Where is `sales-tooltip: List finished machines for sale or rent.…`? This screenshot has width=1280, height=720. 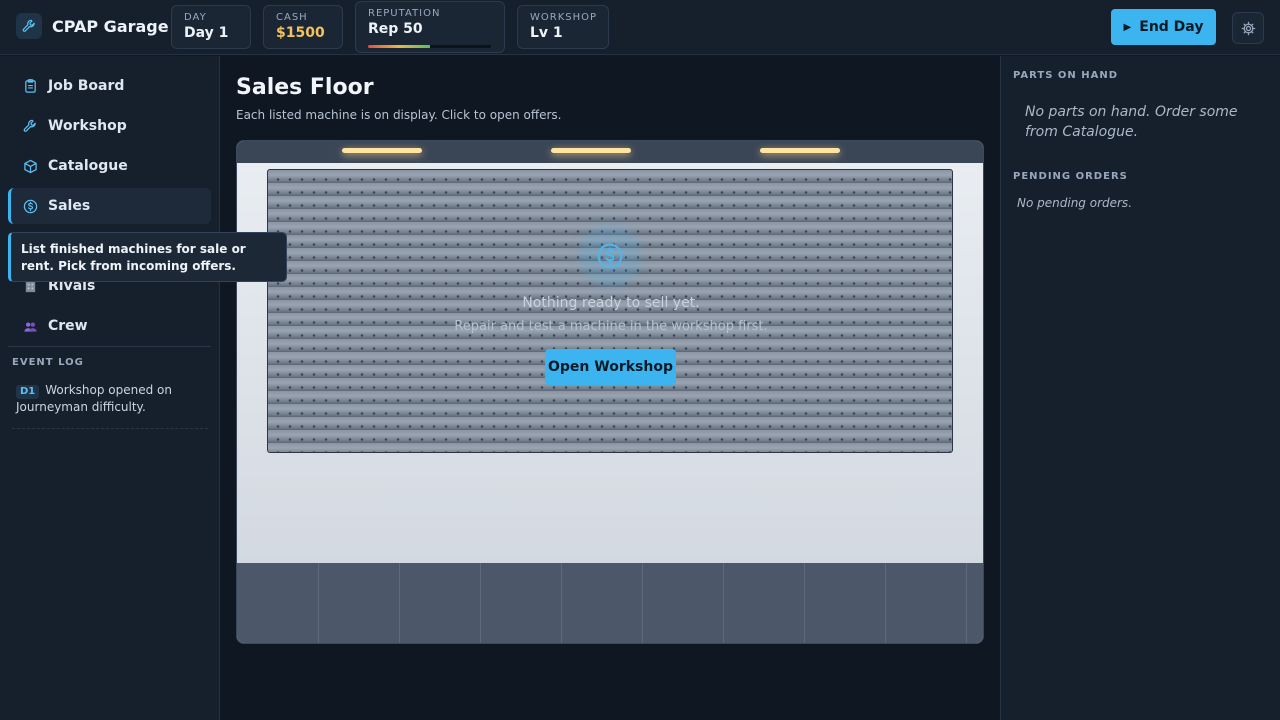 sales-tooltip: List finished machines for sale or rent.… is located at coordinates (147, 257).